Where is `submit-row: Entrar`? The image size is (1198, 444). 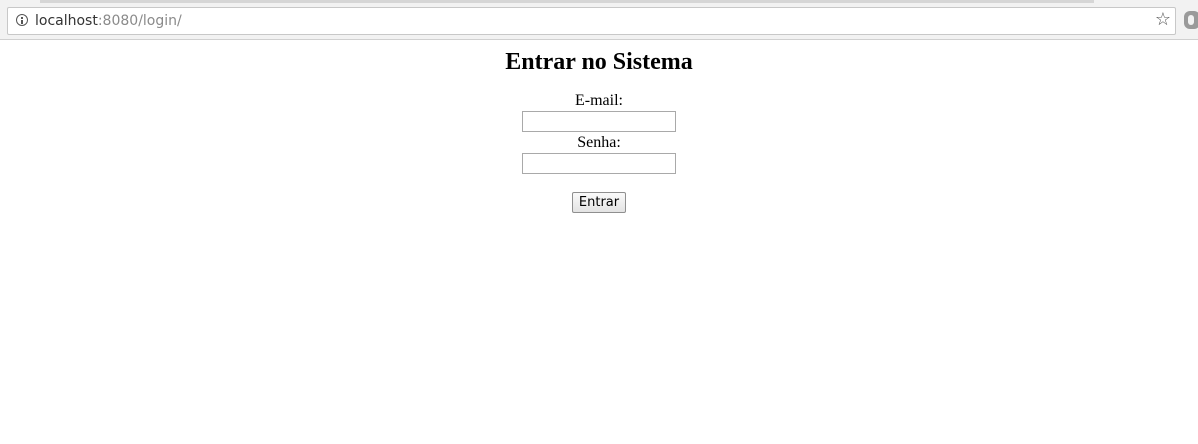
submit-row: Entrar is located at coordinates (599, 202).